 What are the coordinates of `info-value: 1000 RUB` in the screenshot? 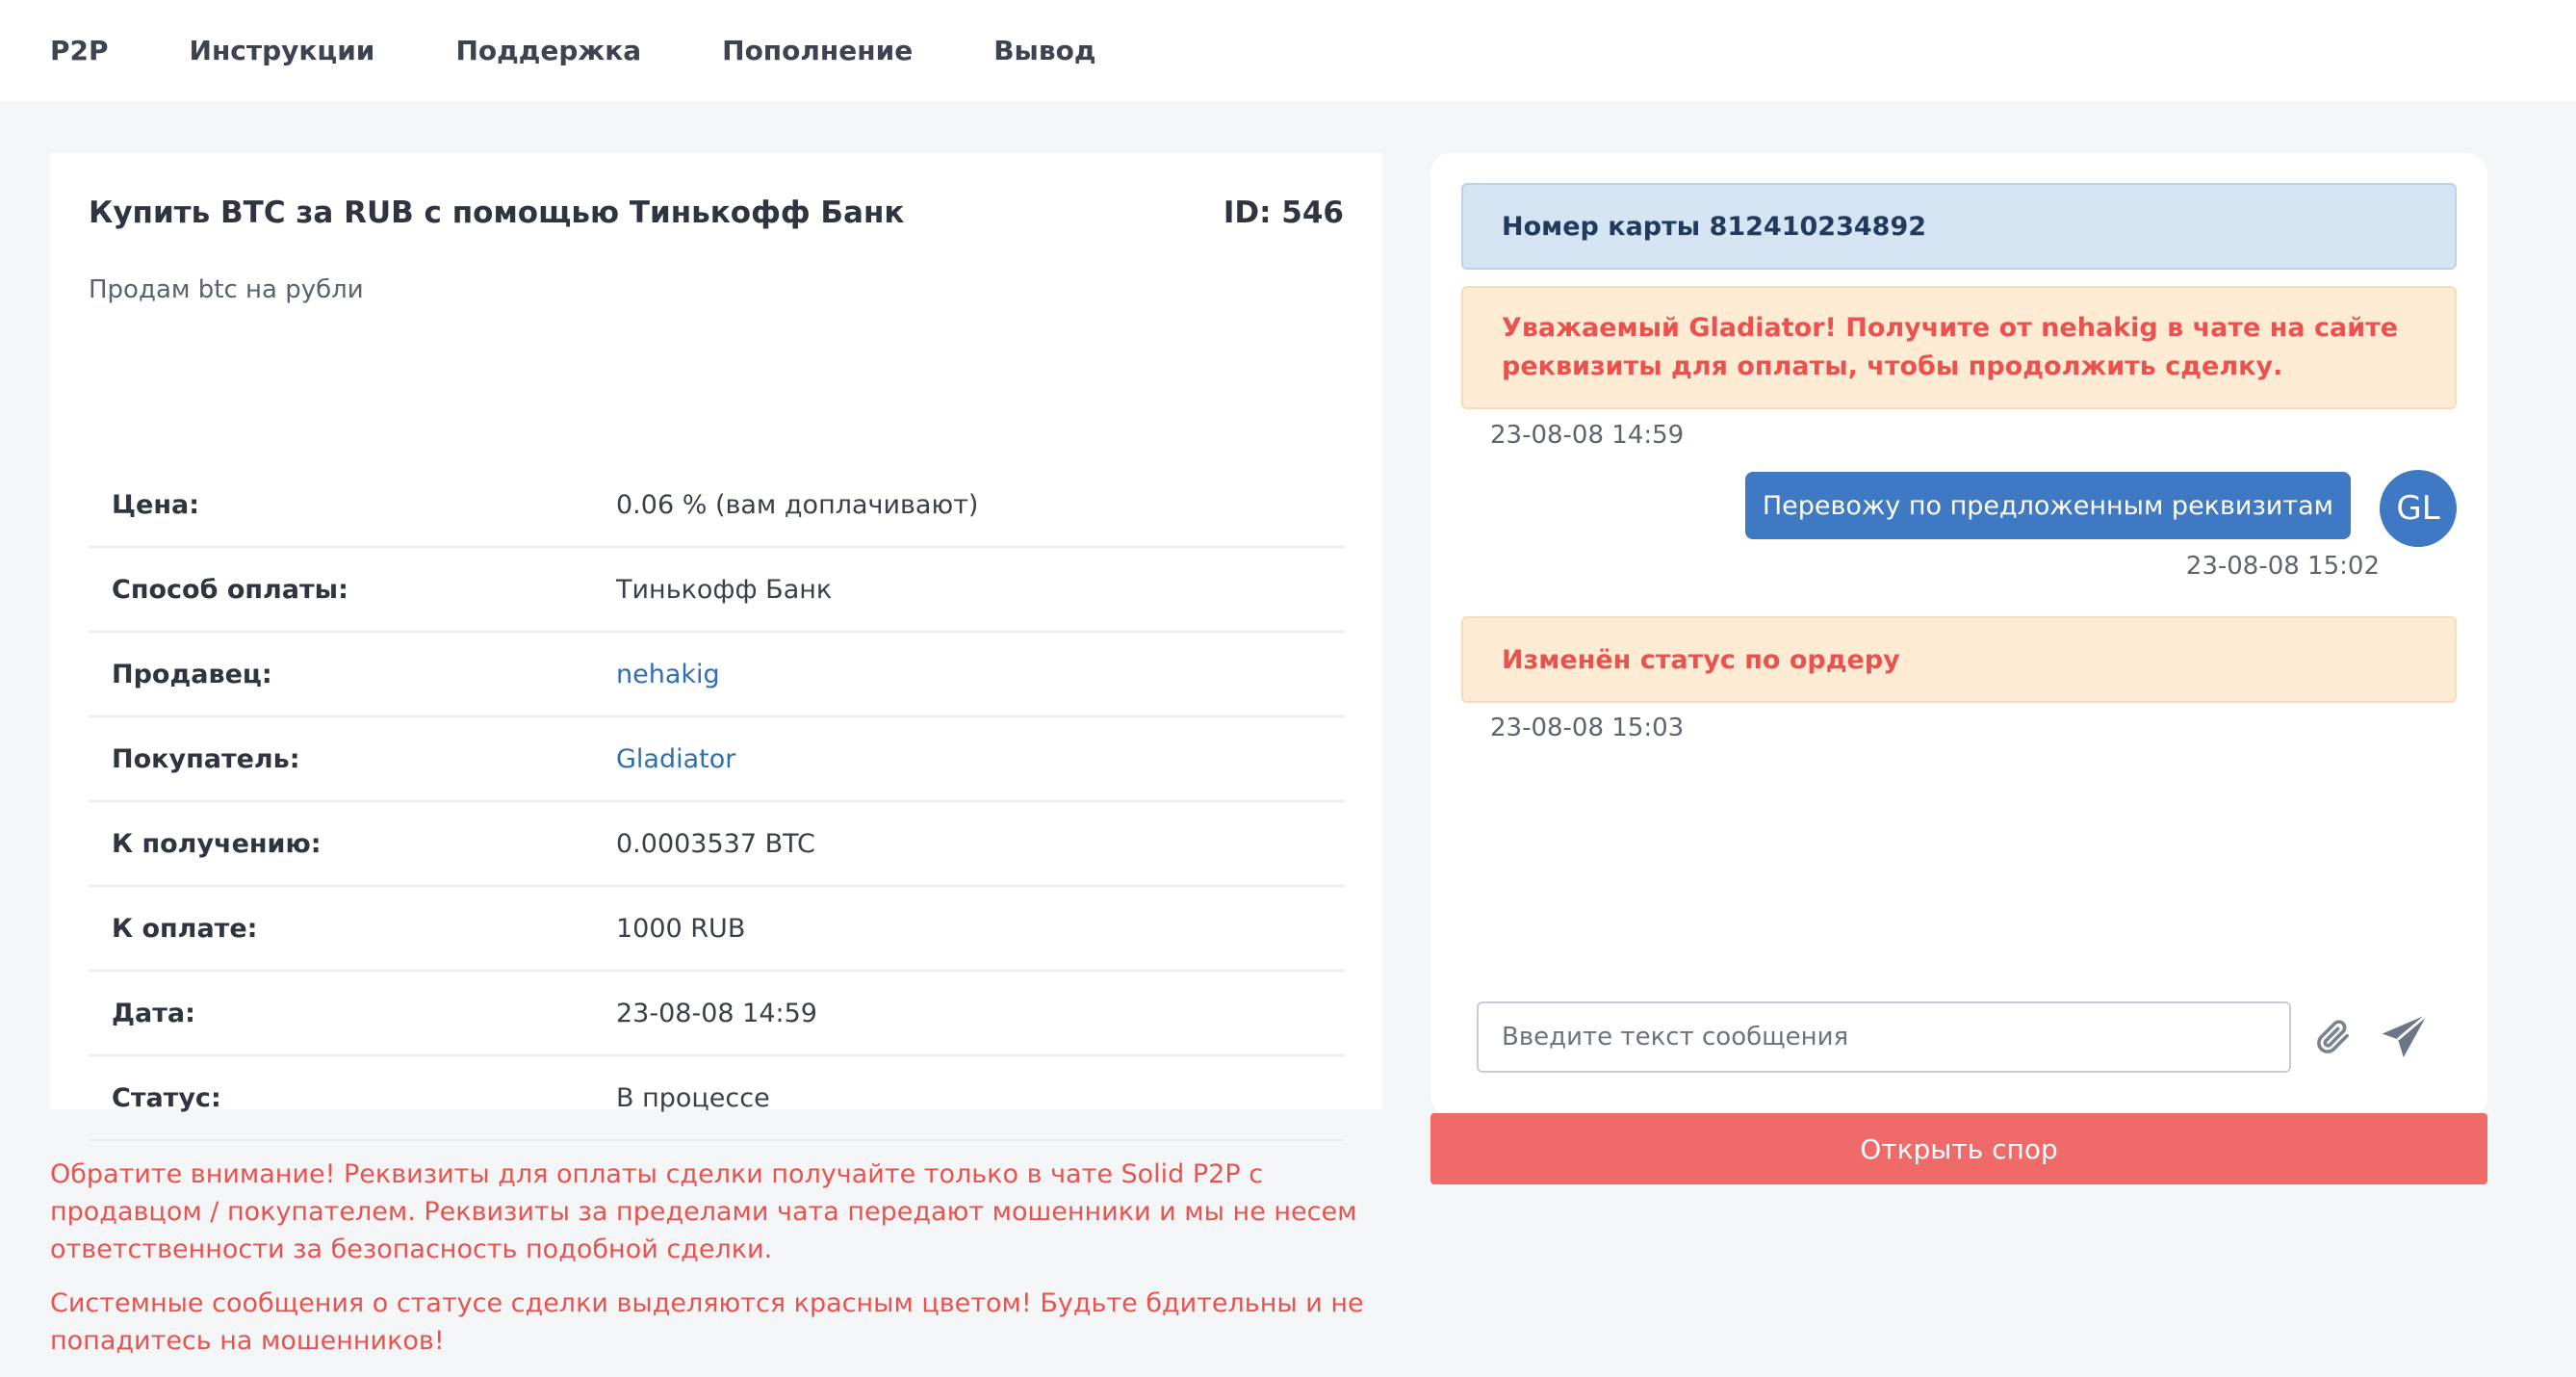 It's located at (681, 928).